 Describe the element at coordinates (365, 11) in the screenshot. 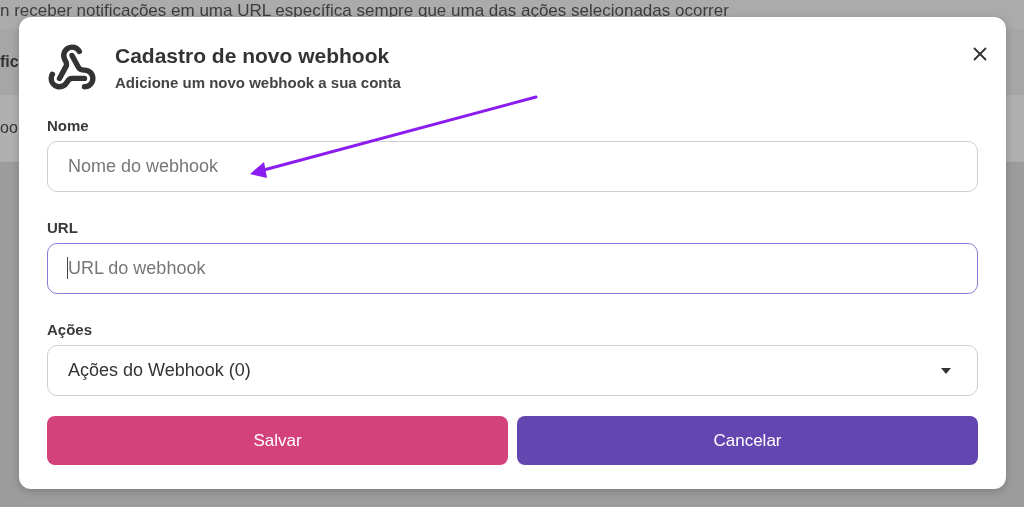

I see `page-description: n receber notificações em uma URL específica sempre que uma das ações selecionadas ocorrer` at that location.